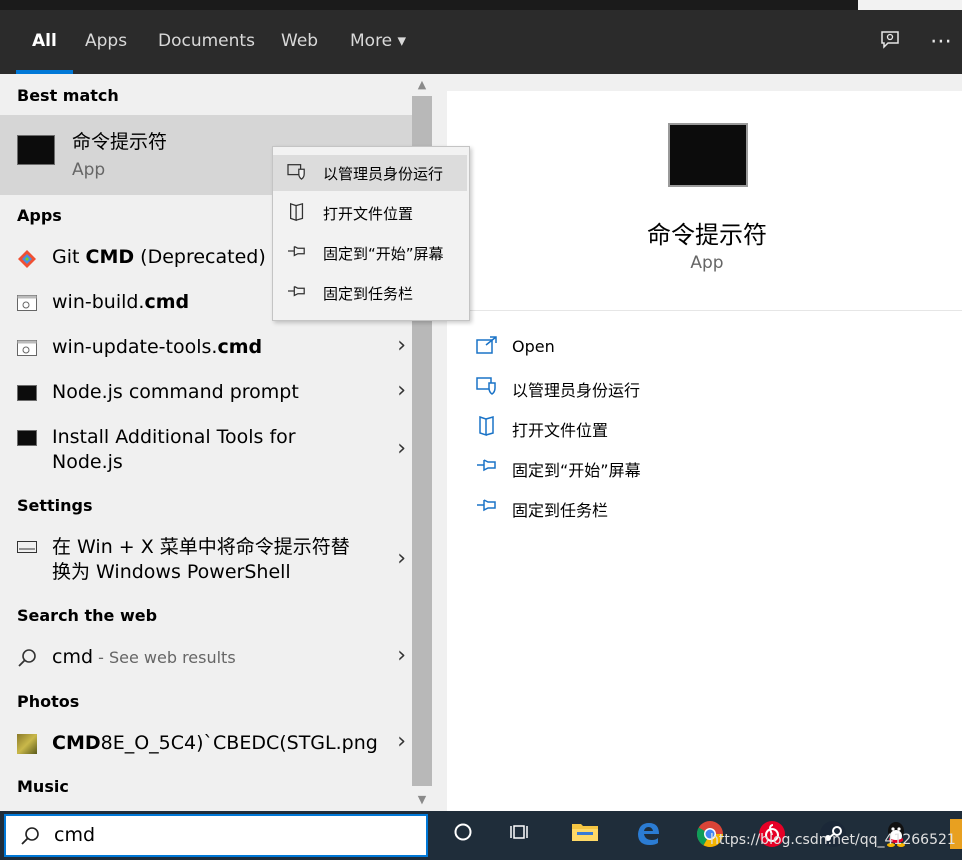 This screenshot has height=860, width=962. Describe the element at coordinates (157, 347) in the screenshot. I see `list-item-label: win-update-tools.cmd` at that location.